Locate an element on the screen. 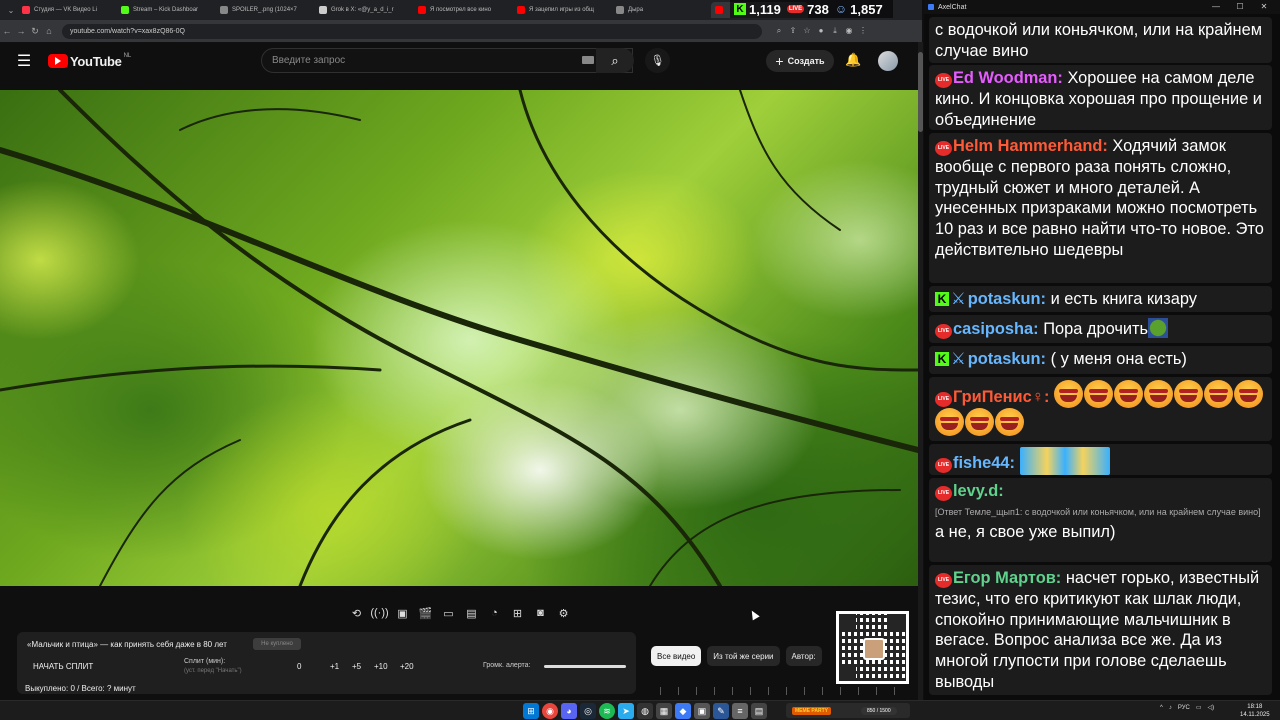 This screenshot has width=1280, height=720. scrollbar-thumb is located at coordinates (920, 92).